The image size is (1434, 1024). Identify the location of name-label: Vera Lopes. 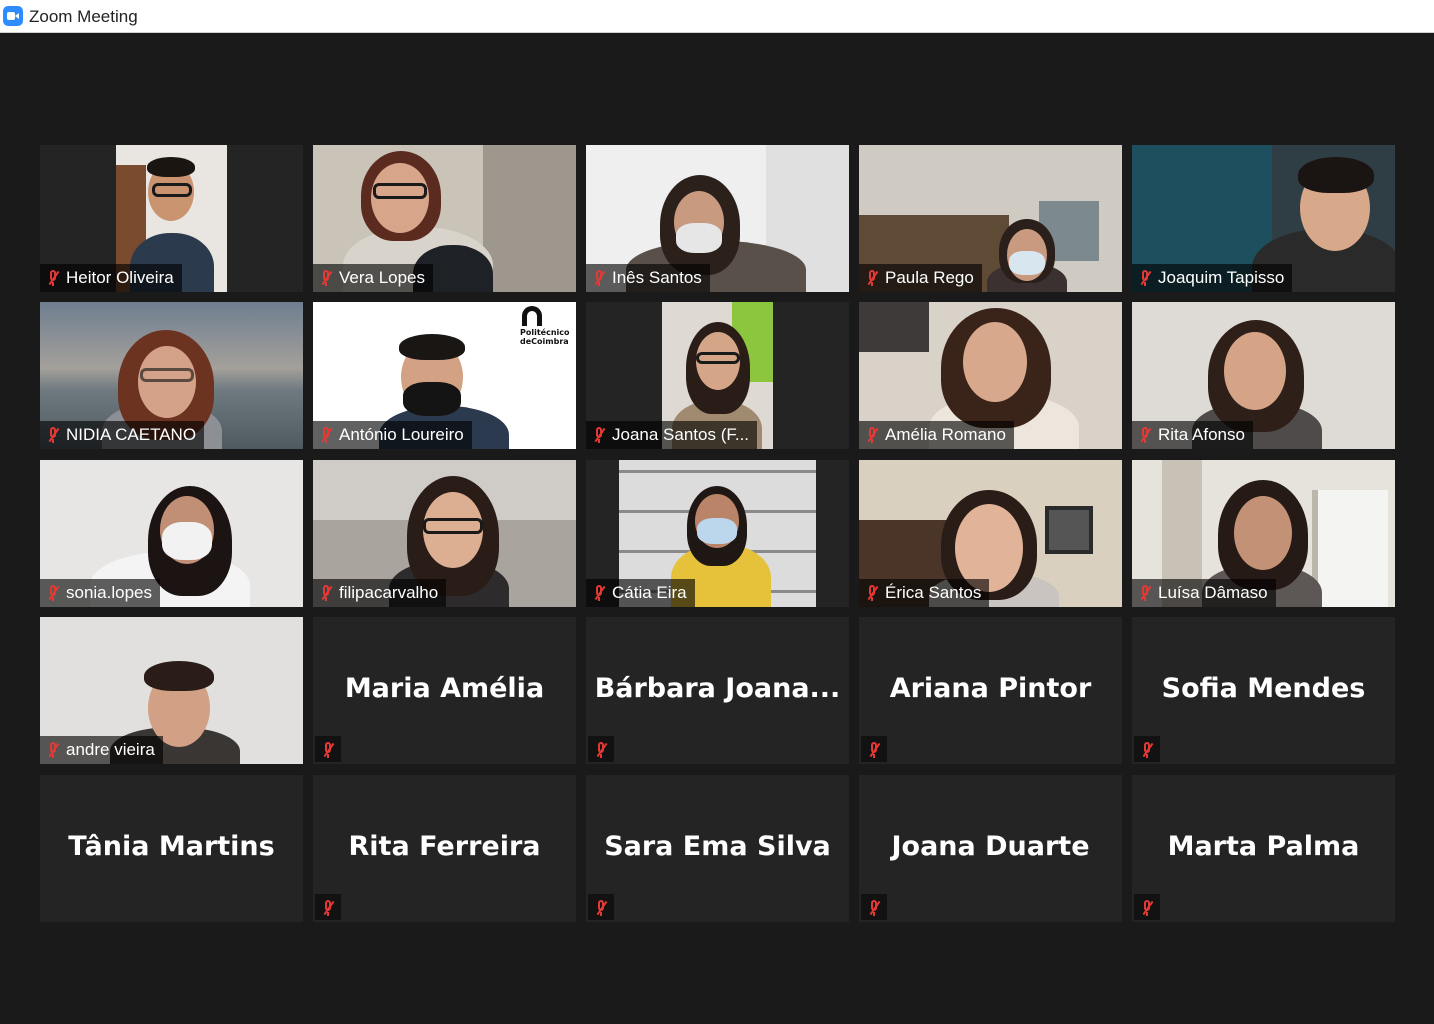
(373, 278).